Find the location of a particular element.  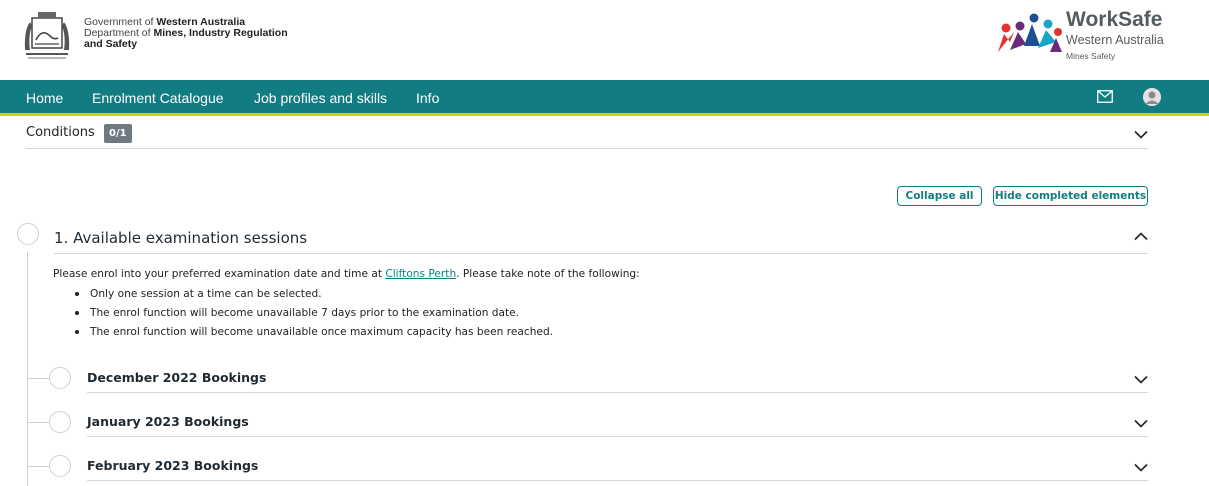

section-title: 1. Available examination sessions is located at coordinates (180, 238).